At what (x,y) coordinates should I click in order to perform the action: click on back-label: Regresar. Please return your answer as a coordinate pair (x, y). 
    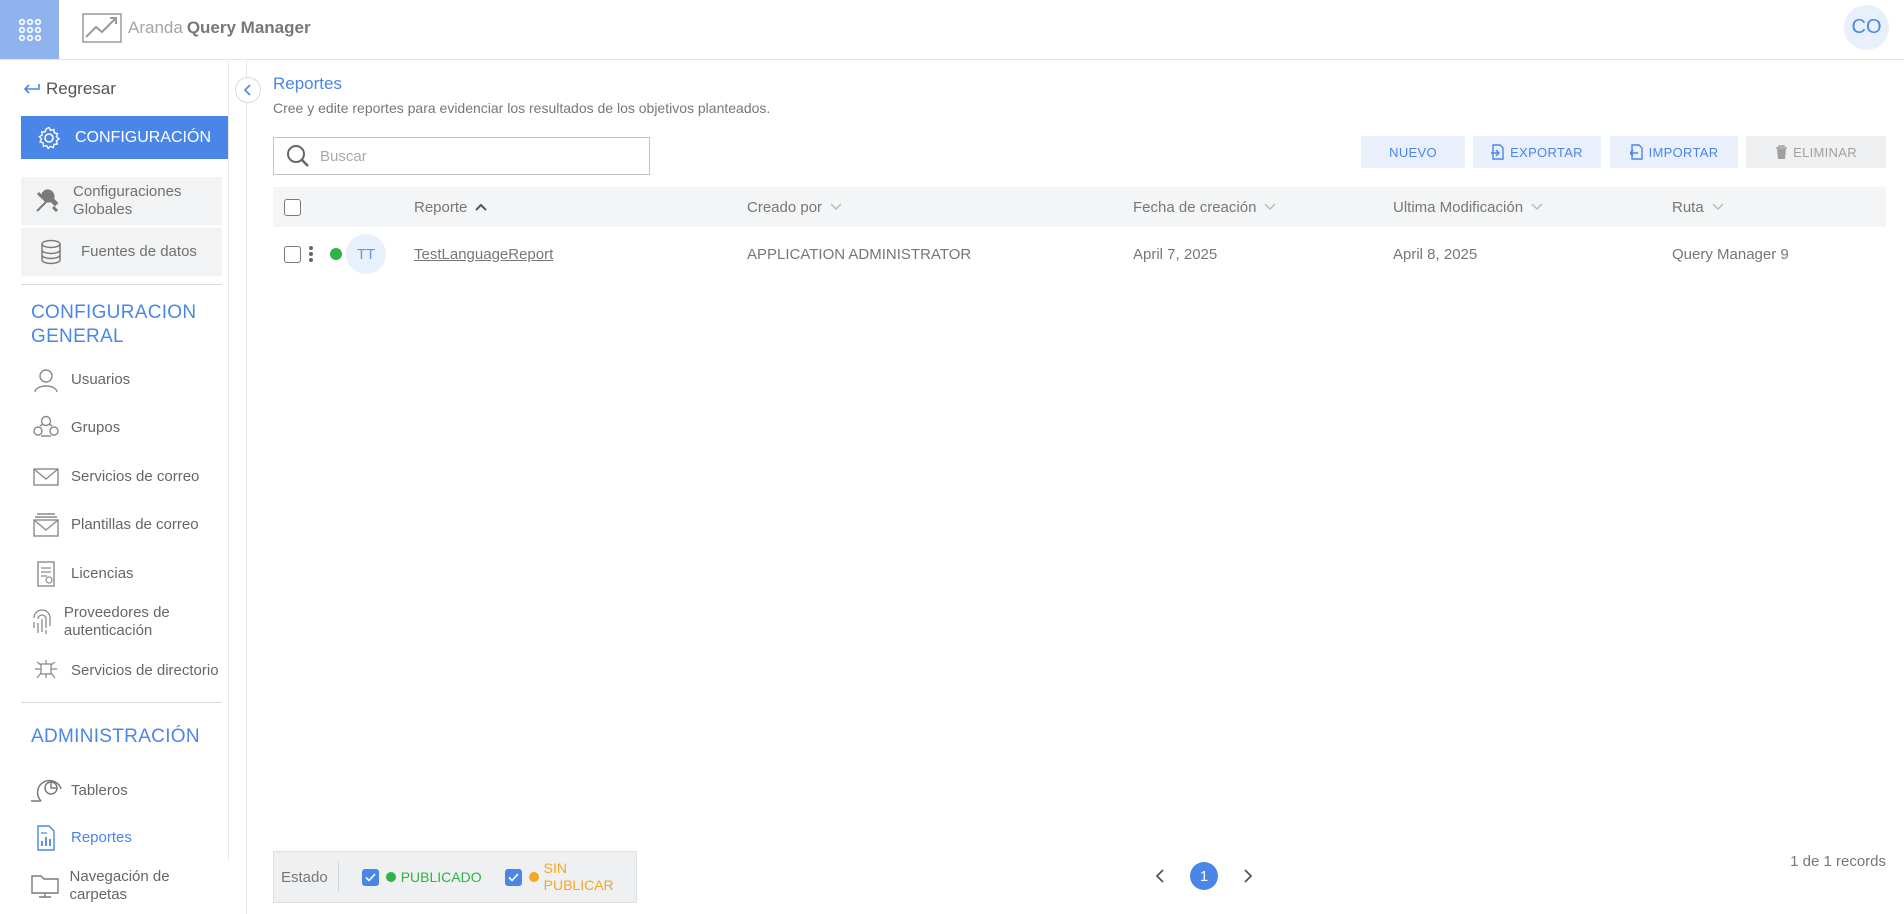
    Looking at the image, I should click on (81, 88).